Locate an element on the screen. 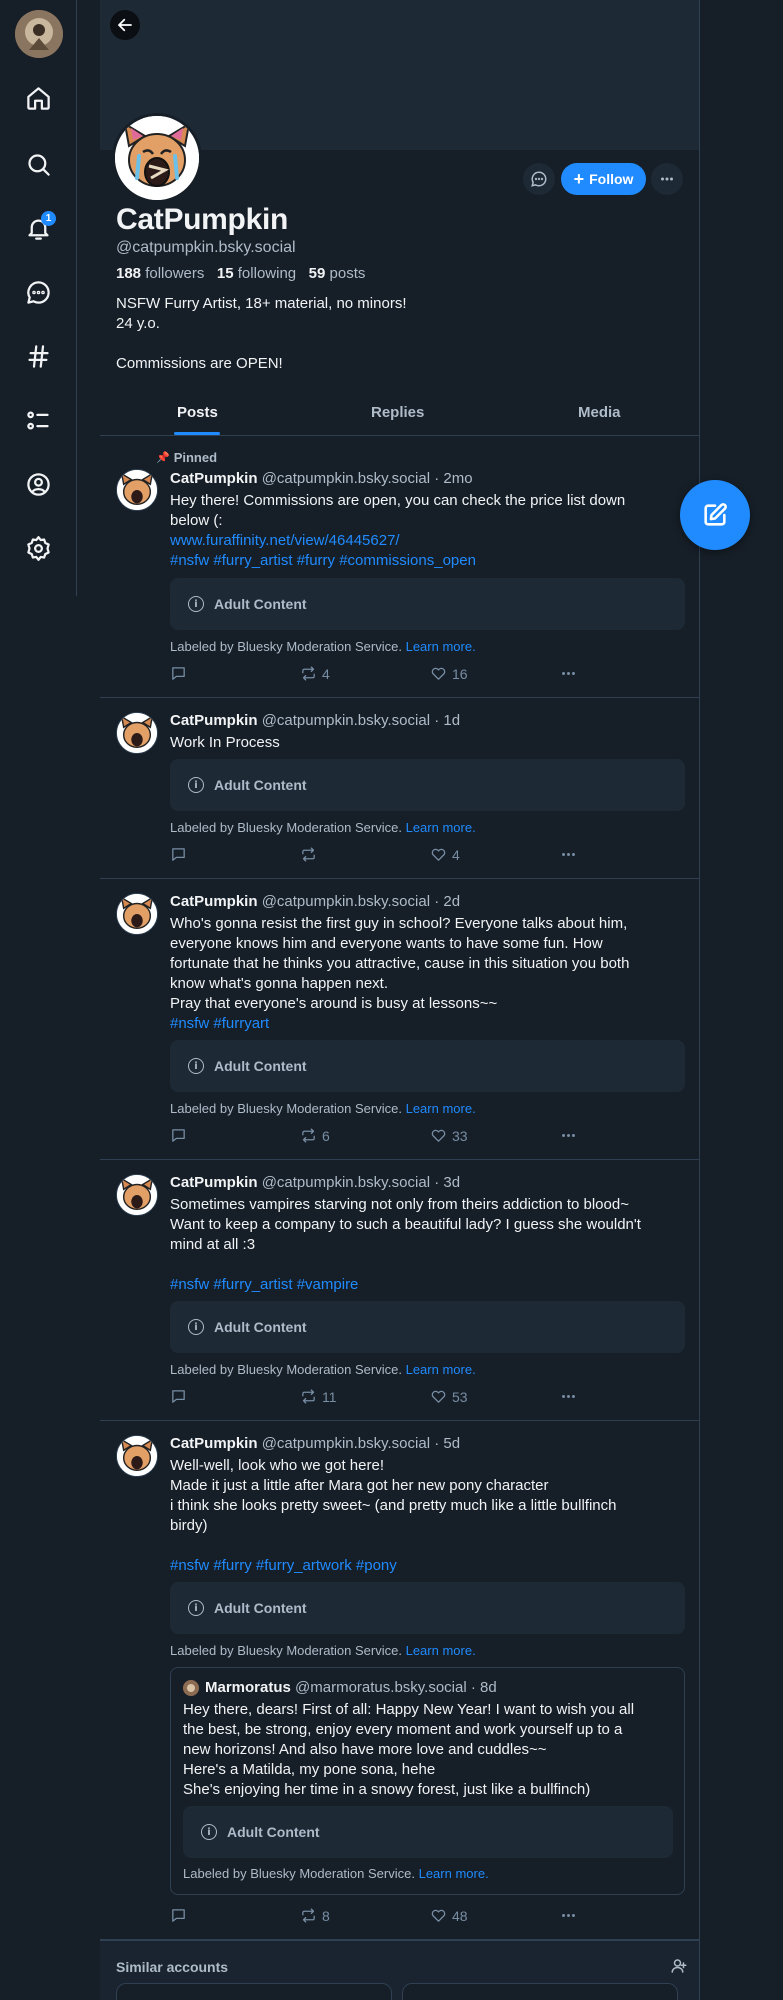 This screenshot has height=2000, width=783. nav-settings is located at coordinates (38, 548).